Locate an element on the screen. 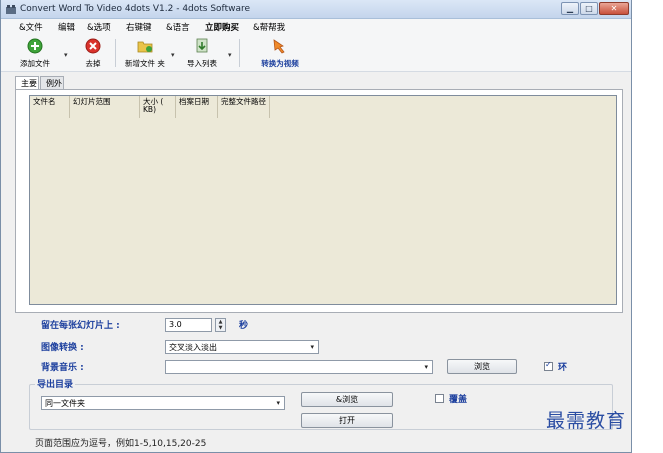  per-slide-spinner: ▲ ▼ is located at coordinates (220, 325).